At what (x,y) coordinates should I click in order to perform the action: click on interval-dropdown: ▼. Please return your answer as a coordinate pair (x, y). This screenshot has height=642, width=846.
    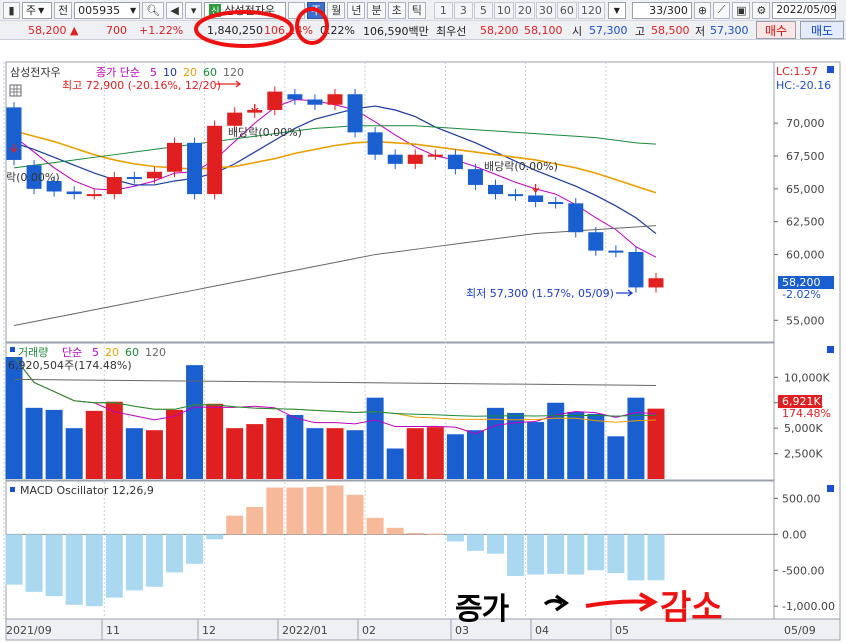
    Looking at the image, I should click on (616, 10).